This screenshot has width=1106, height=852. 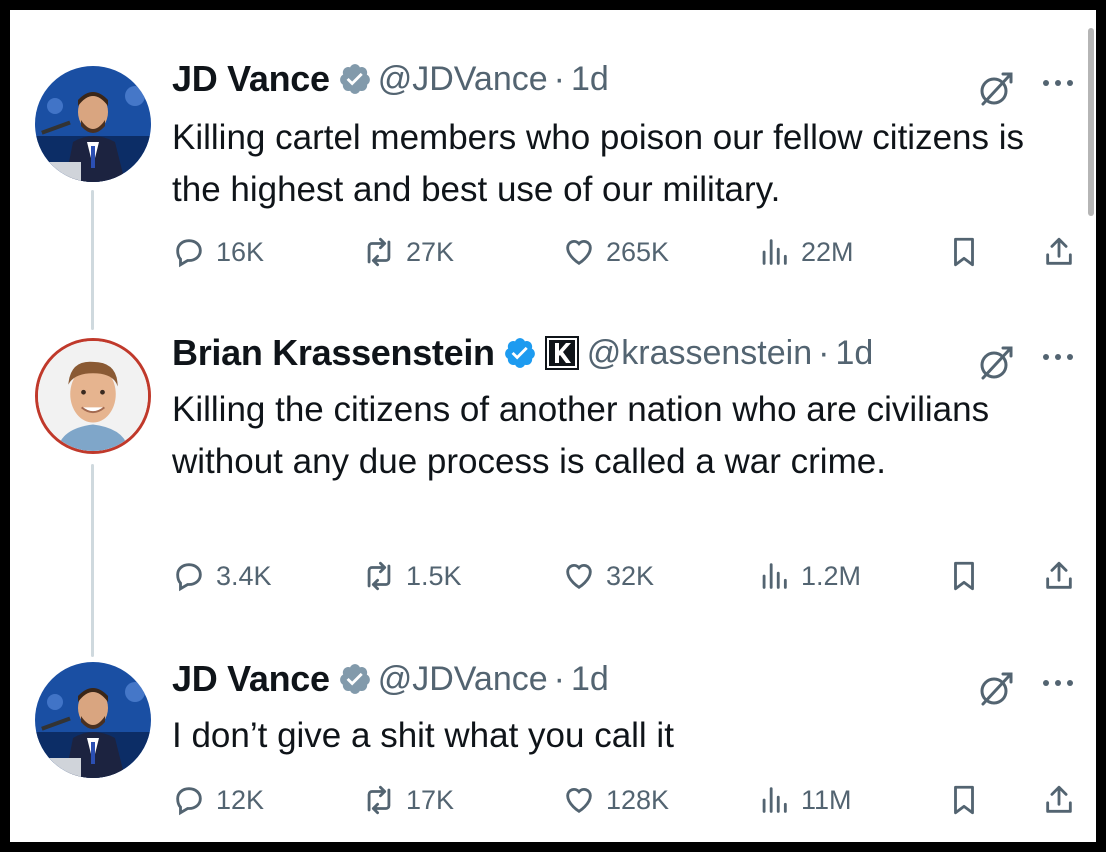 What do you see at coordinates (1091, 122) in the screenshot?
I see `scrollbar` at bounding box center [1091, 122].